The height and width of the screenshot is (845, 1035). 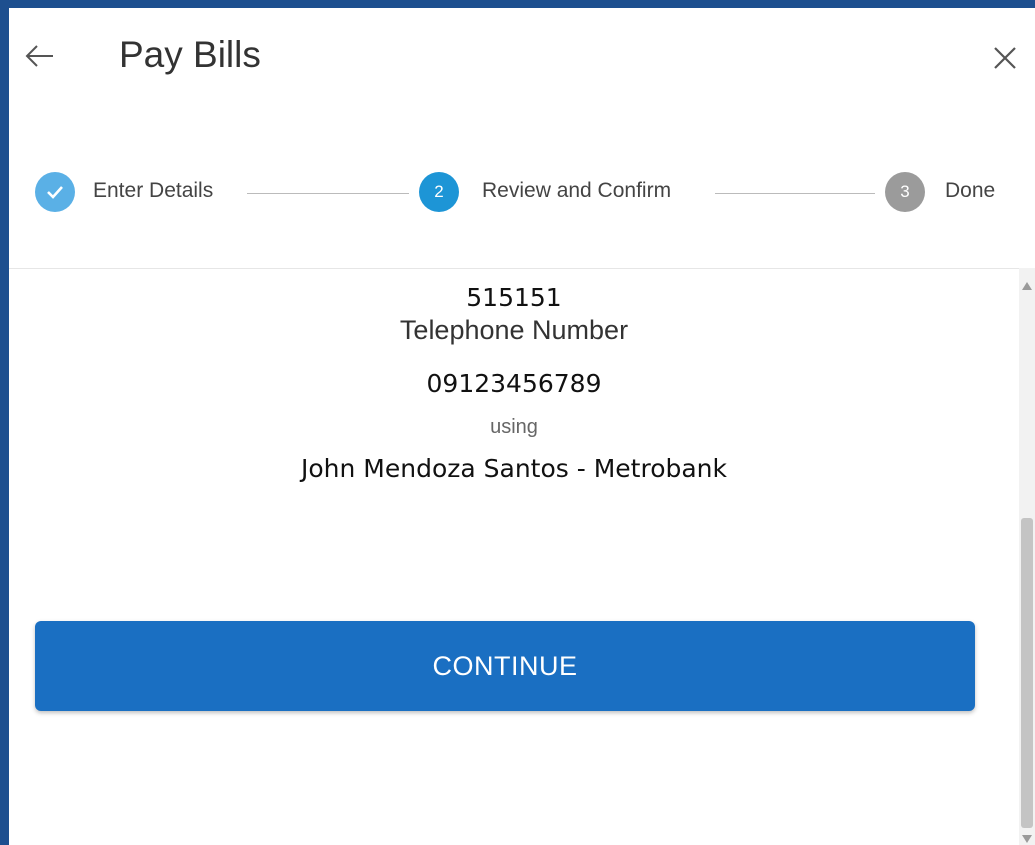 I want to click on scroll-down-arrow-icon, so click(x=1027, y=839).